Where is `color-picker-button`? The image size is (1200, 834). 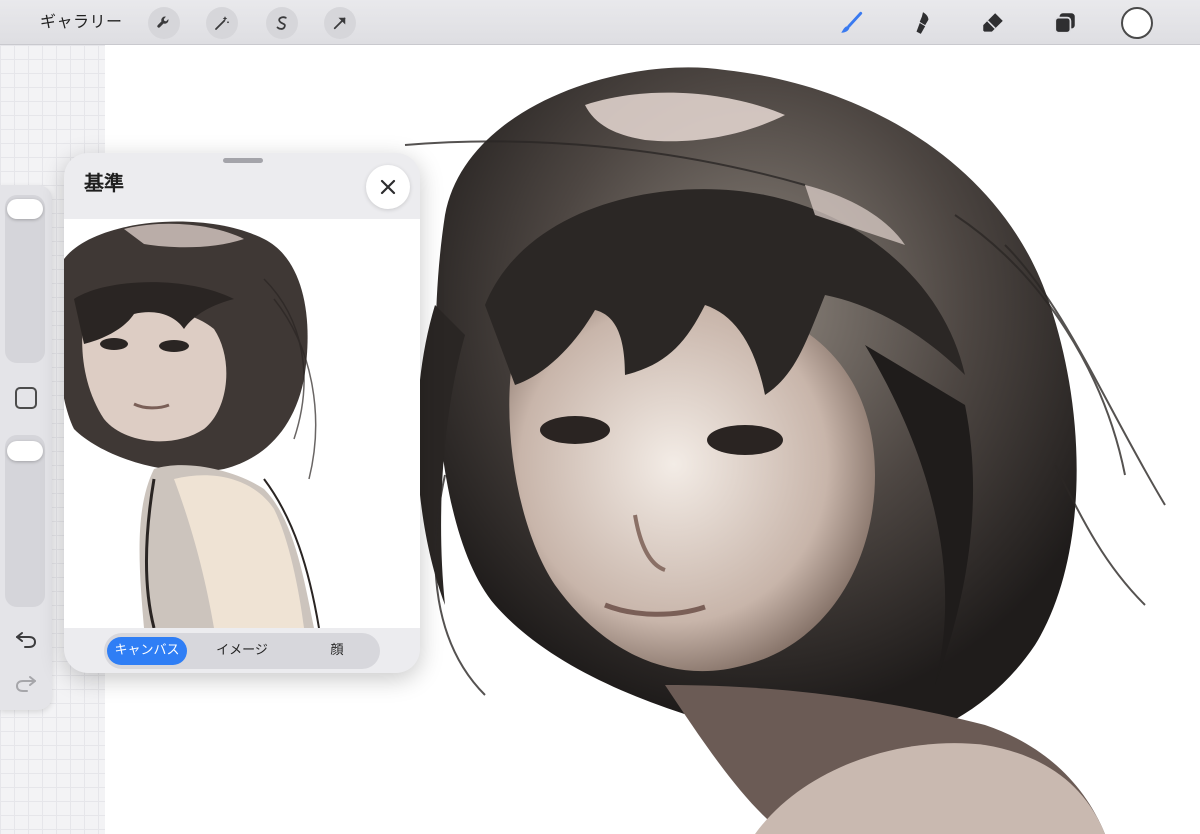 color-picker-button is located at coordinates (1137, 23).